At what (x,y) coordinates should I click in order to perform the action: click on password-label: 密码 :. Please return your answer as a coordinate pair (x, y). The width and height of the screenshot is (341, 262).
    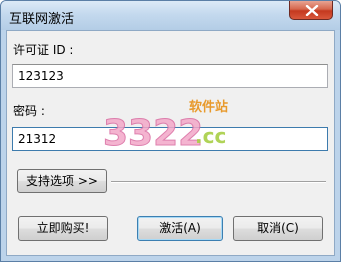
    Looking at the image, I should click on (29, 111).